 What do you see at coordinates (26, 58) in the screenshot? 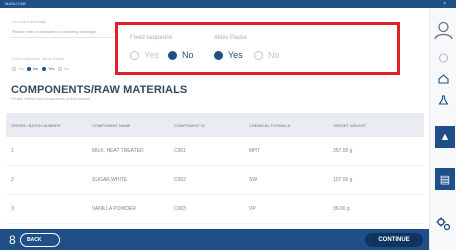
I see `bg-fixed-sequence-label: Fixed sequence` at bounding box center [26, 58].